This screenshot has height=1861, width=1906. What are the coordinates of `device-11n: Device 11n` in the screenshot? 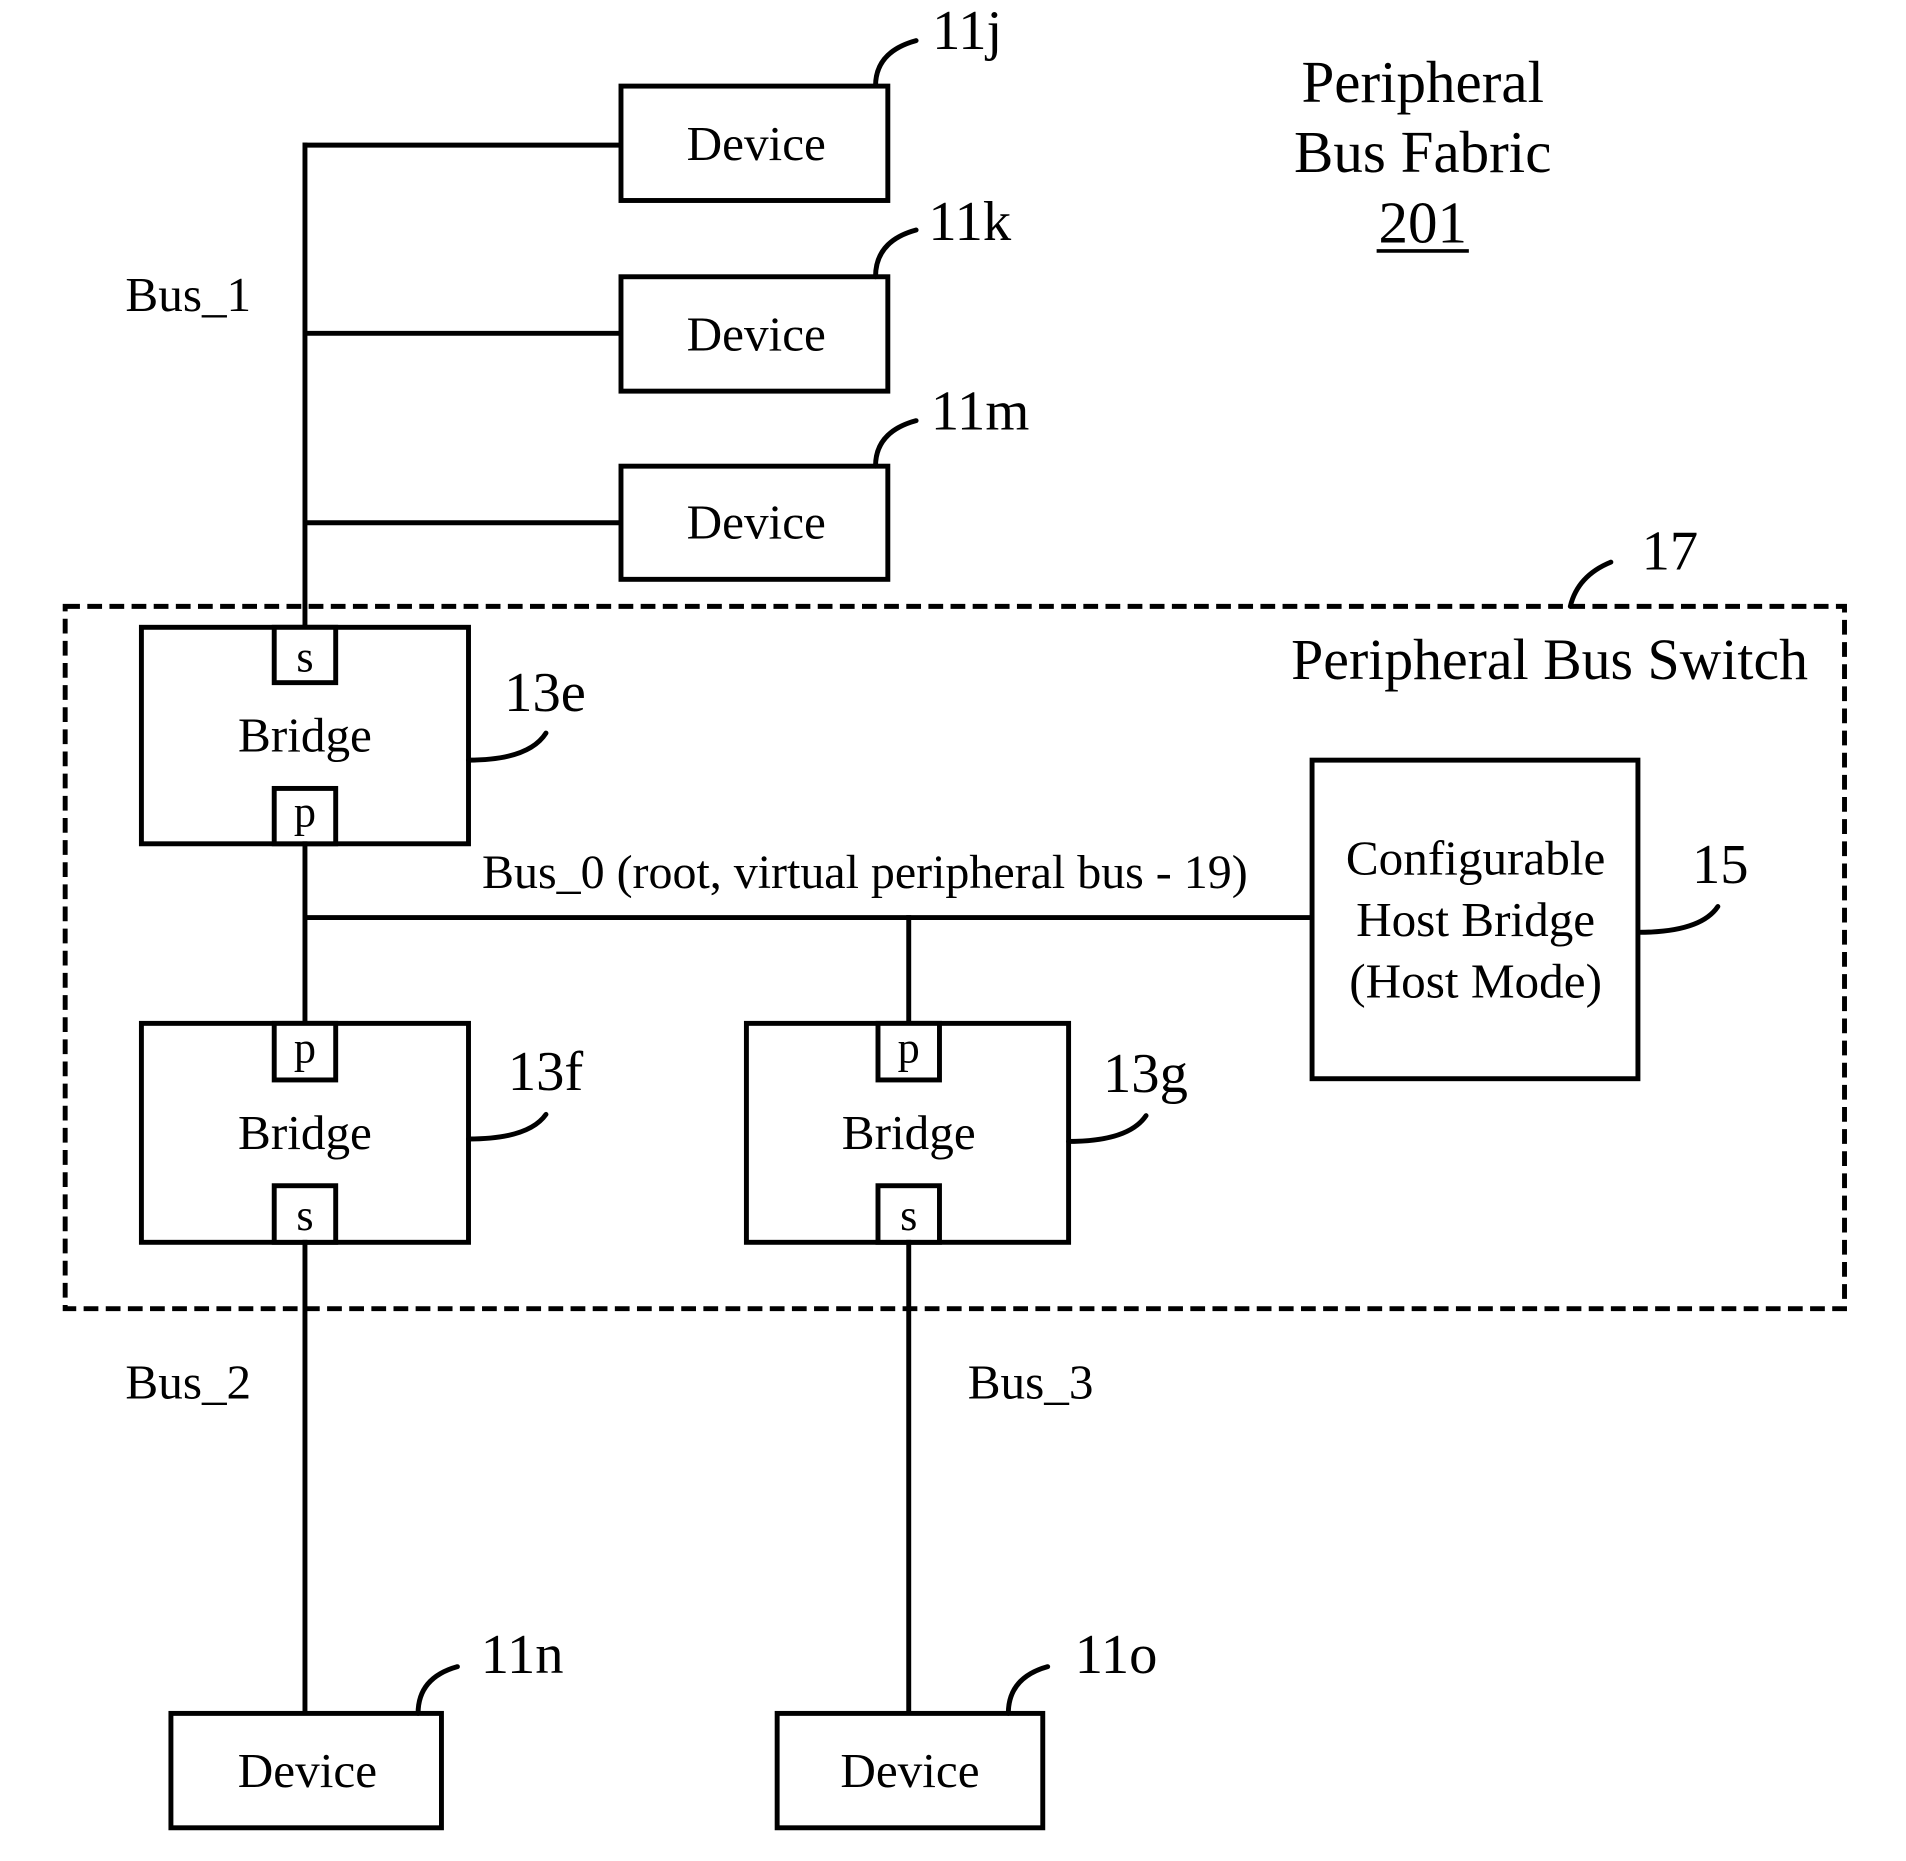 It's located at (366, 1727).